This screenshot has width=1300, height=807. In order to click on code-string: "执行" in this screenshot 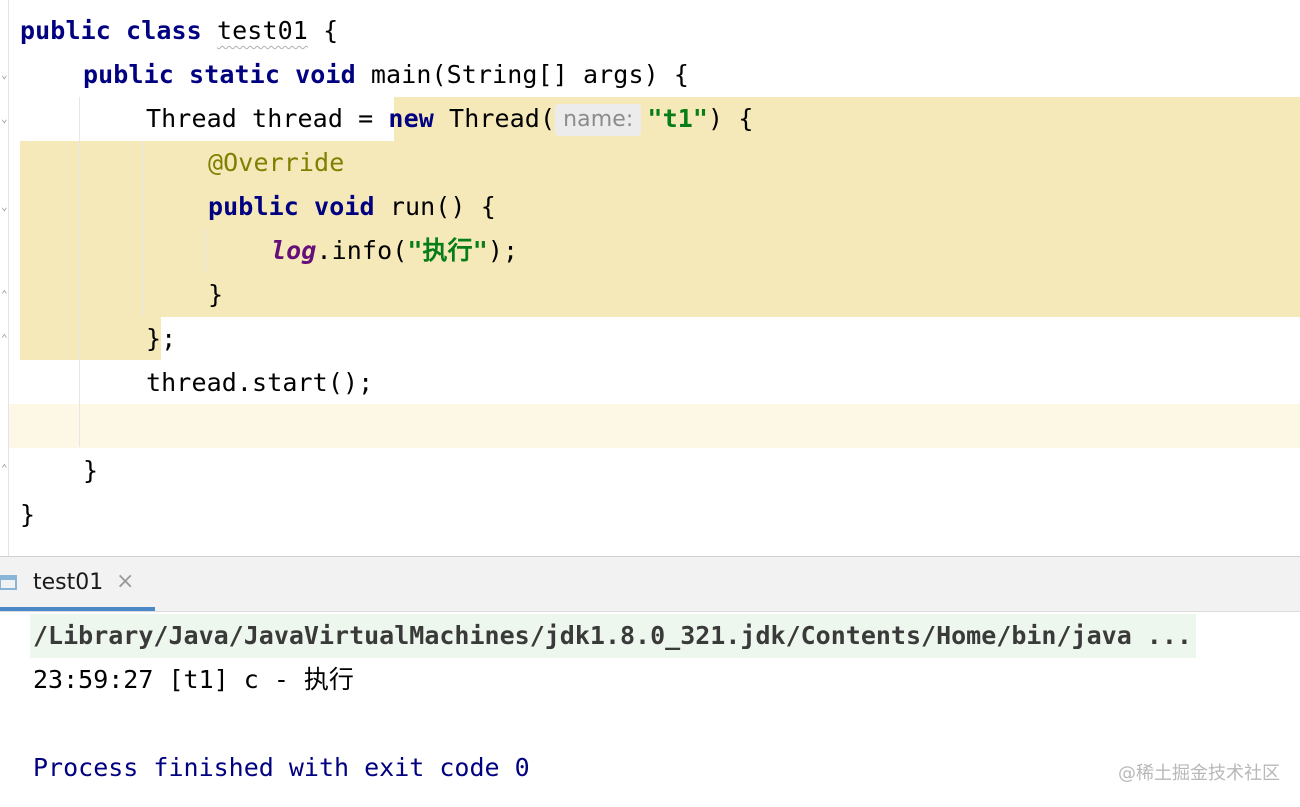, I will do `click(447, 250)`.